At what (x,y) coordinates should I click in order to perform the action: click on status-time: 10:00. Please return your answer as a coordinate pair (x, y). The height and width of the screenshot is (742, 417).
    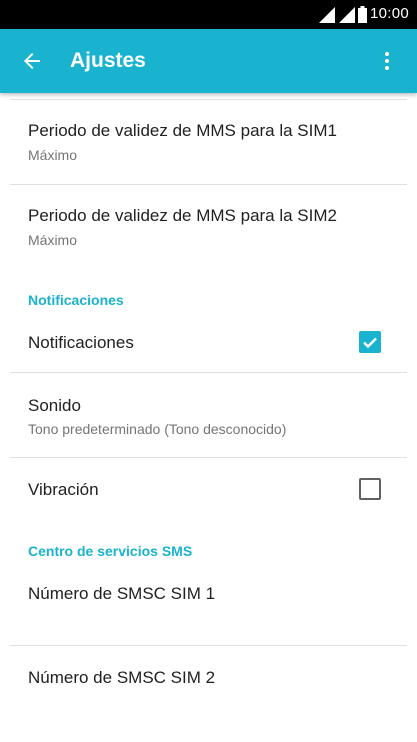
    Looking at the image, I should click on (389, 13).